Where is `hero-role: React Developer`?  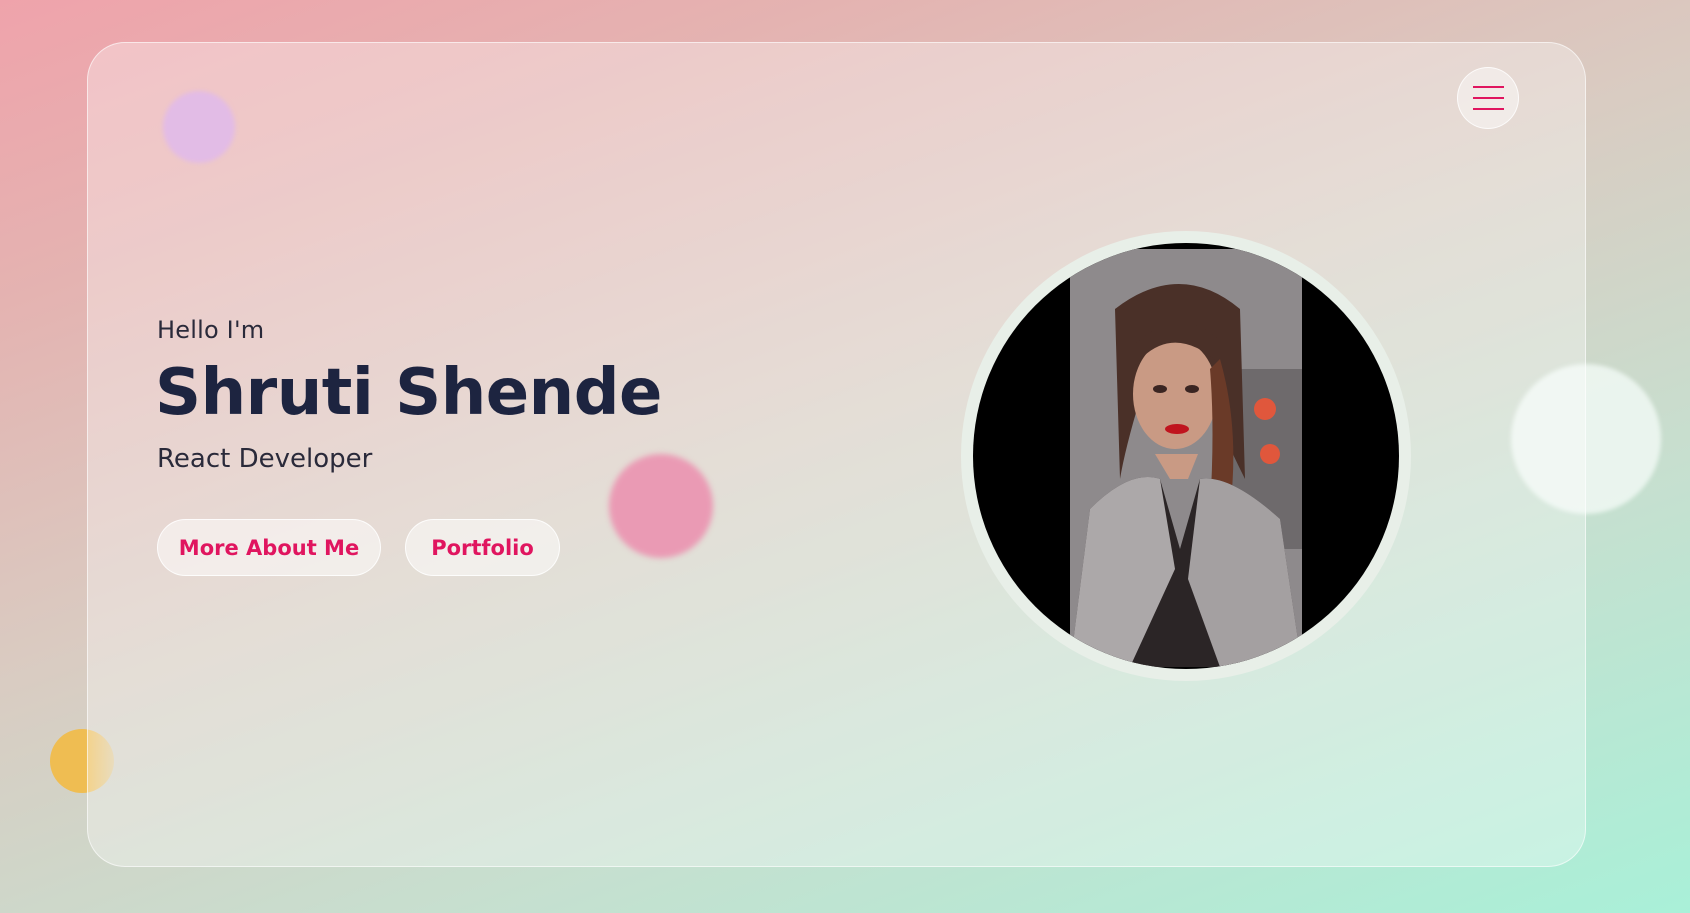
hero-role: React Developer is located at coordinates (265, 459).